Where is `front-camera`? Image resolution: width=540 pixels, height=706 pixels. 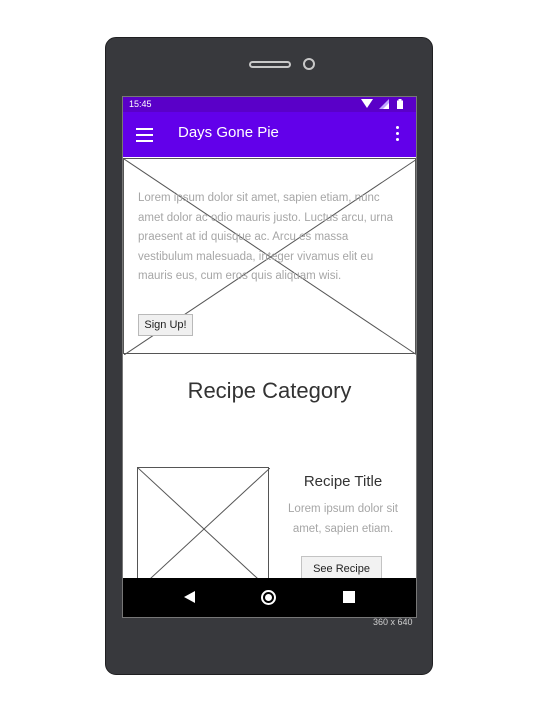 front-camera is located at coordinates (309, 64).